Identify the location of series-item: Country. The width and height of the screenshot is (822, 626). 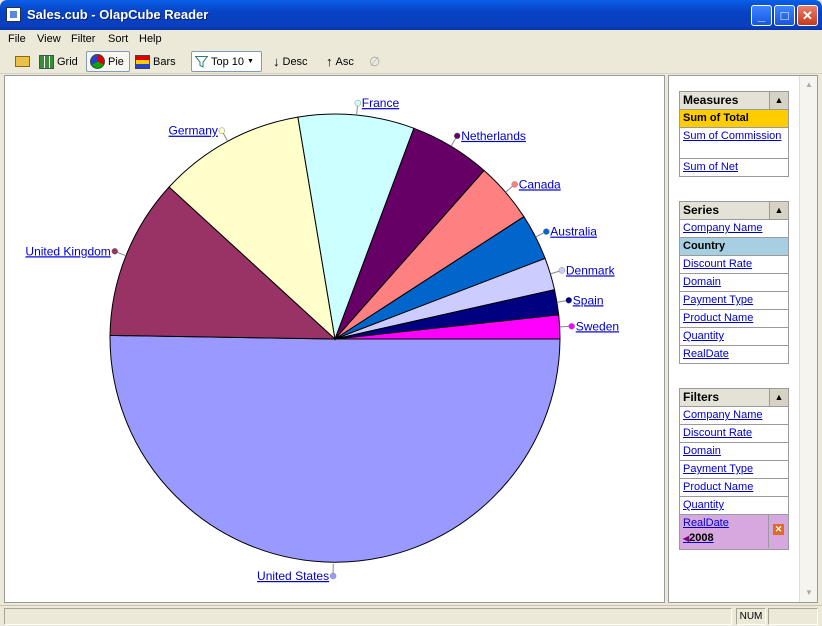
(734, 247).